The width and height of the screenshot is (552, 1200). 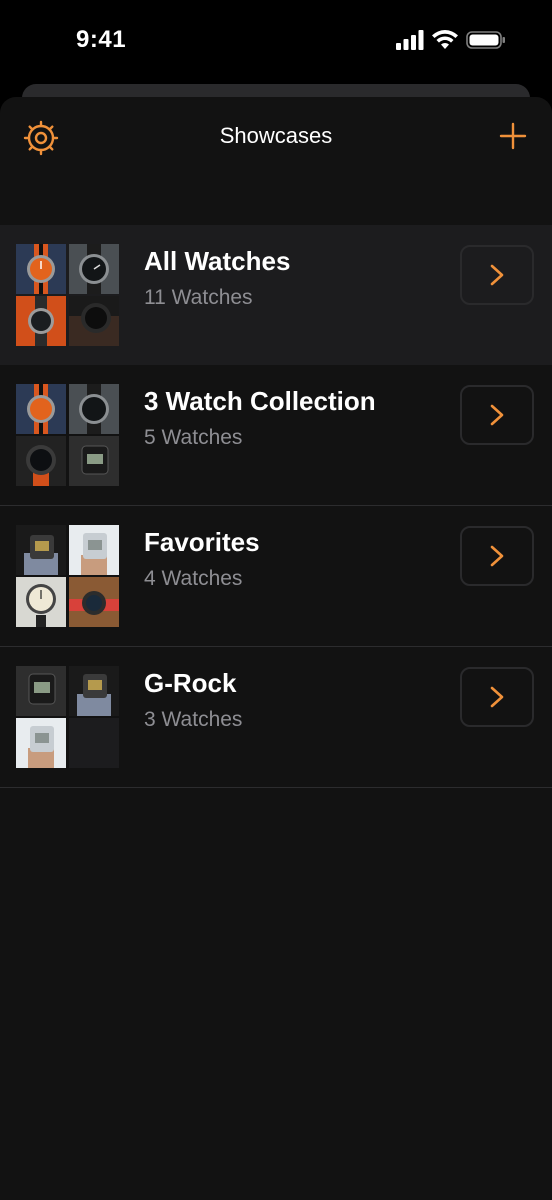 I want to click on showcase-row-favorites: Favorites 4 Watches, so click(x=276, y=576).